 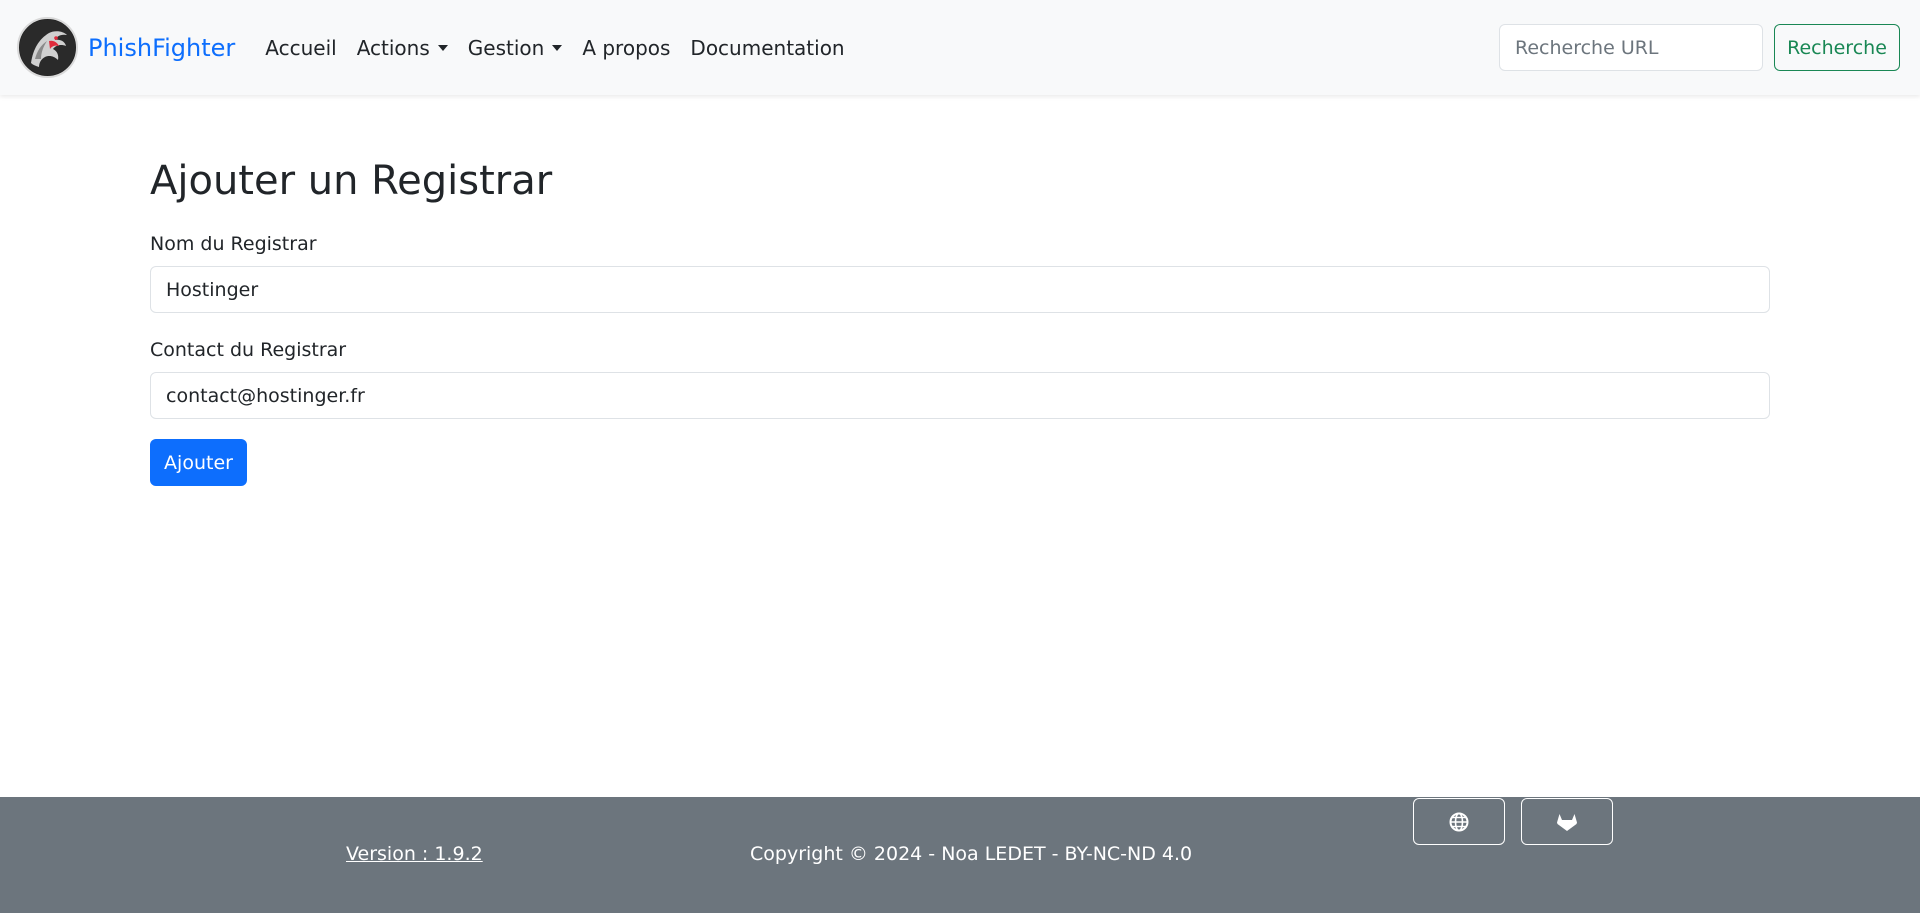 I want to click on nav-item-gestion: Gestion, so click(x=515, y=48).